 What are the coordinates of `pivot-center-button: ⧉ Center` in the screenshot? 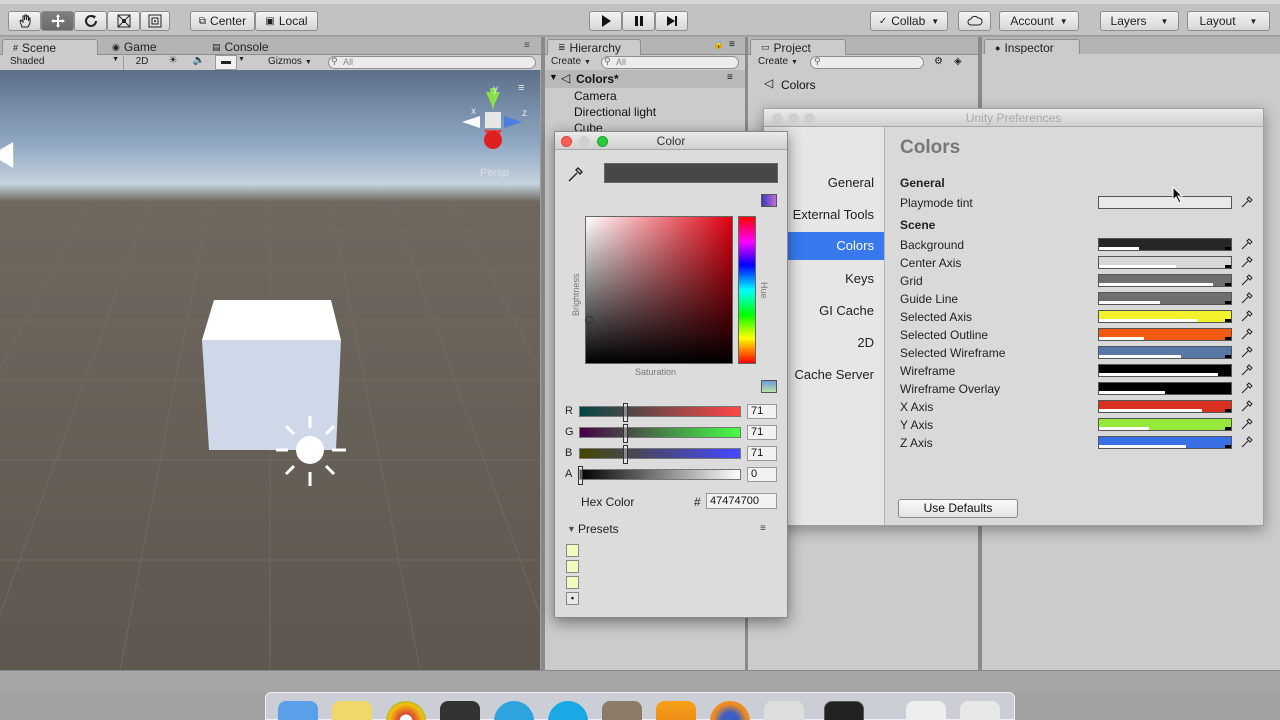 It's located at (222, 21).